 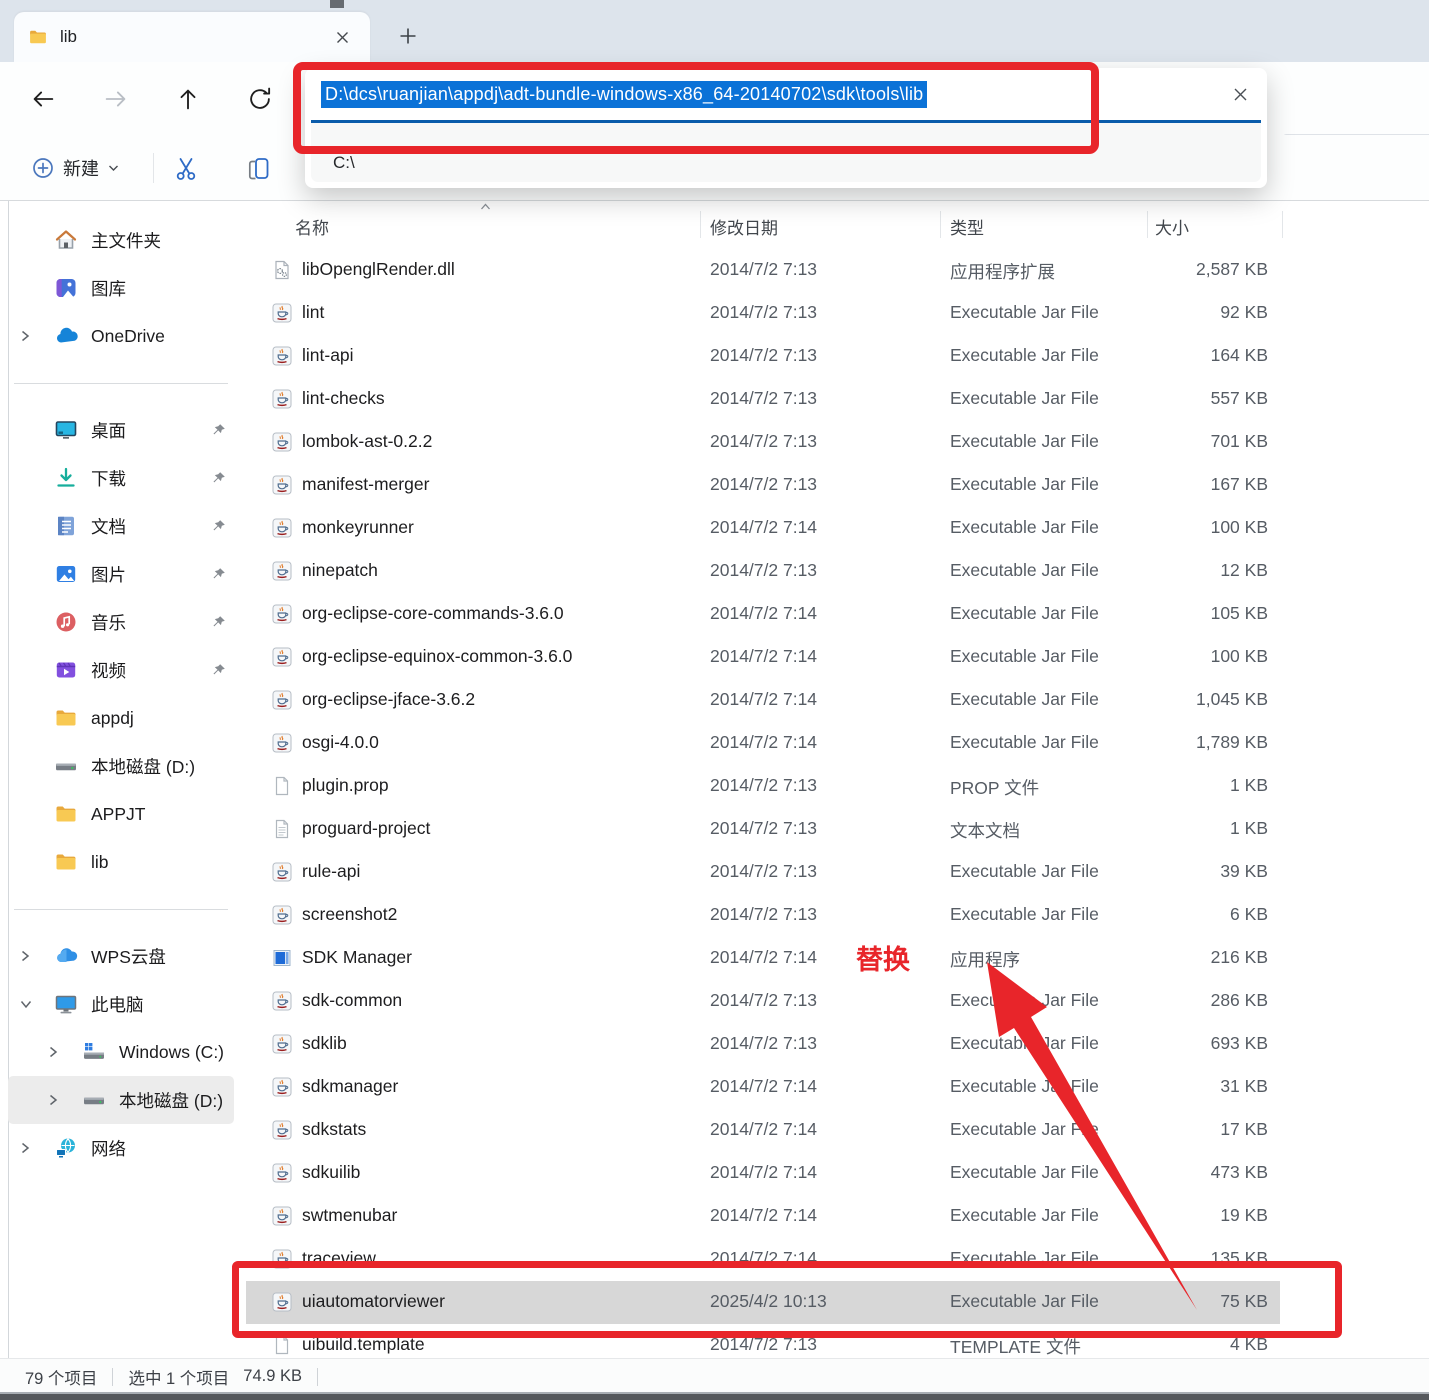 I want to click on table-row: SDK Manager 2014/7/2 7:14 应用程序 216 KB, so click(x=763, y=958).